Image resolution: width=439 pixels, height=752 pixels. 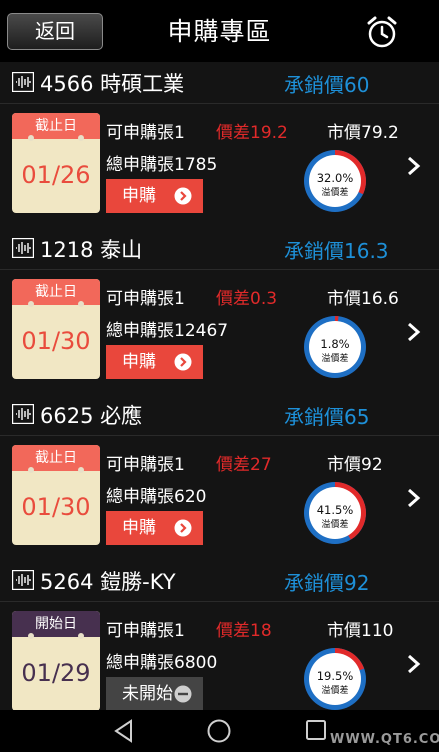 What do you see at coordinates (327, 583) in the screenshot?
I see `offer-price: 承銷價92` at bounding box center [327, 583].